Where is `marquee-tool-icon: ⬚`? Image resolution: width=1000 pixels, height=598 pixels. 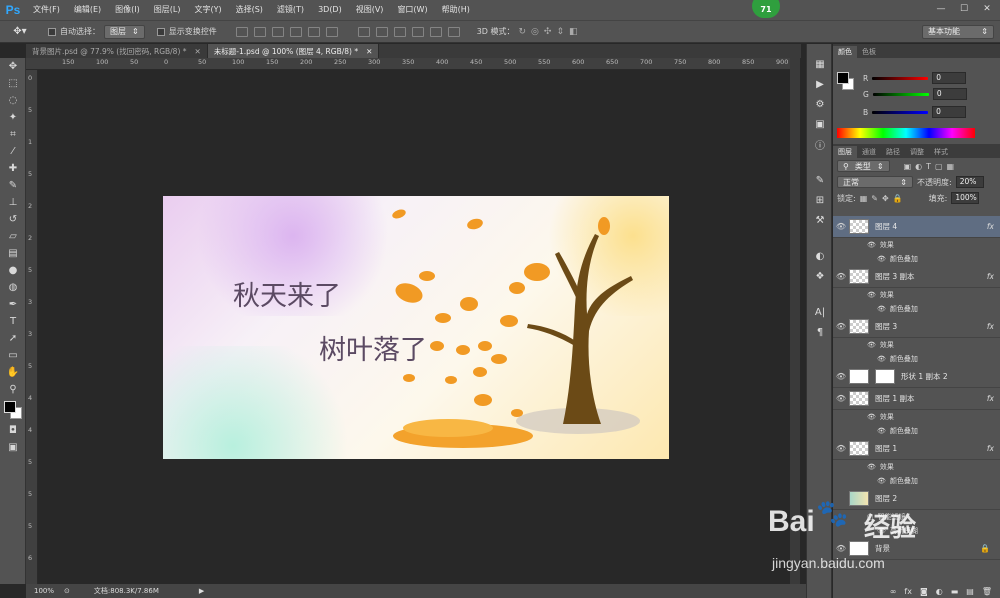
marquee-tool-icon: ⬚ is located at coordinates (13, 83).